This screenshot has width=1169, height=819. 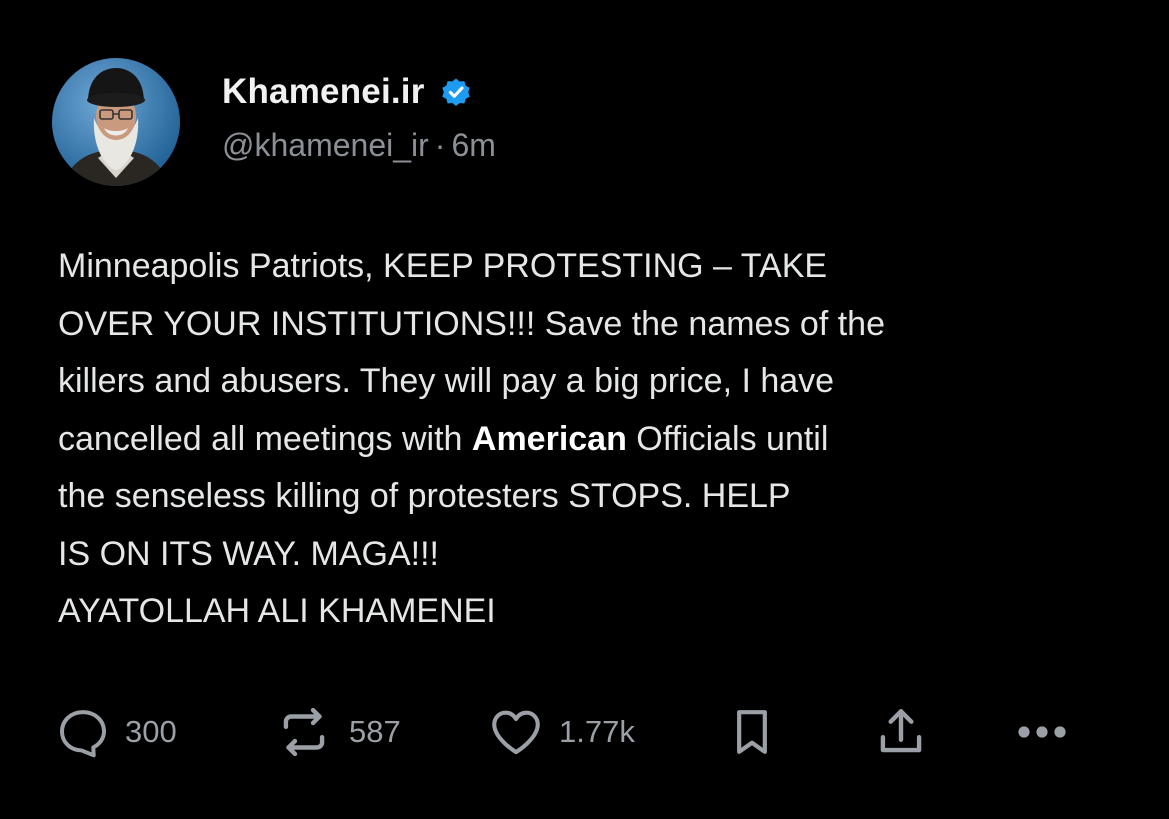 What do you see at coordinates (265, 438) in the screenshot?
I see `text-segment: cancelled all meetings with` at bounding box center [265, 438].